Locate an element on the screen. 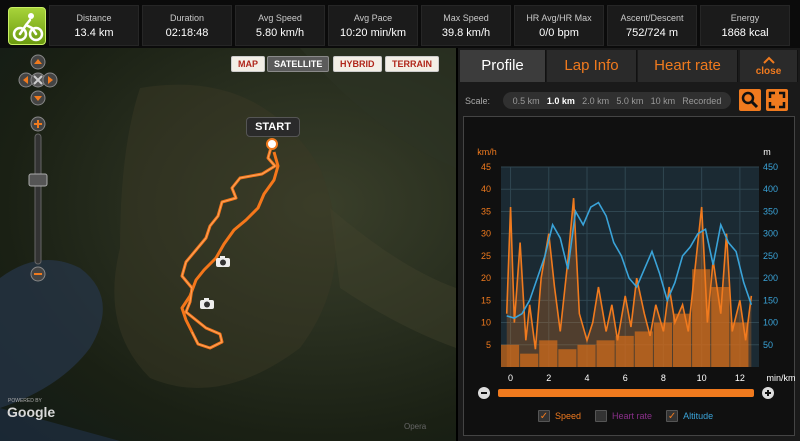 This screenshot has width=800, height=441. distance-tick-label: 8 is located at coordinates (663, 378).